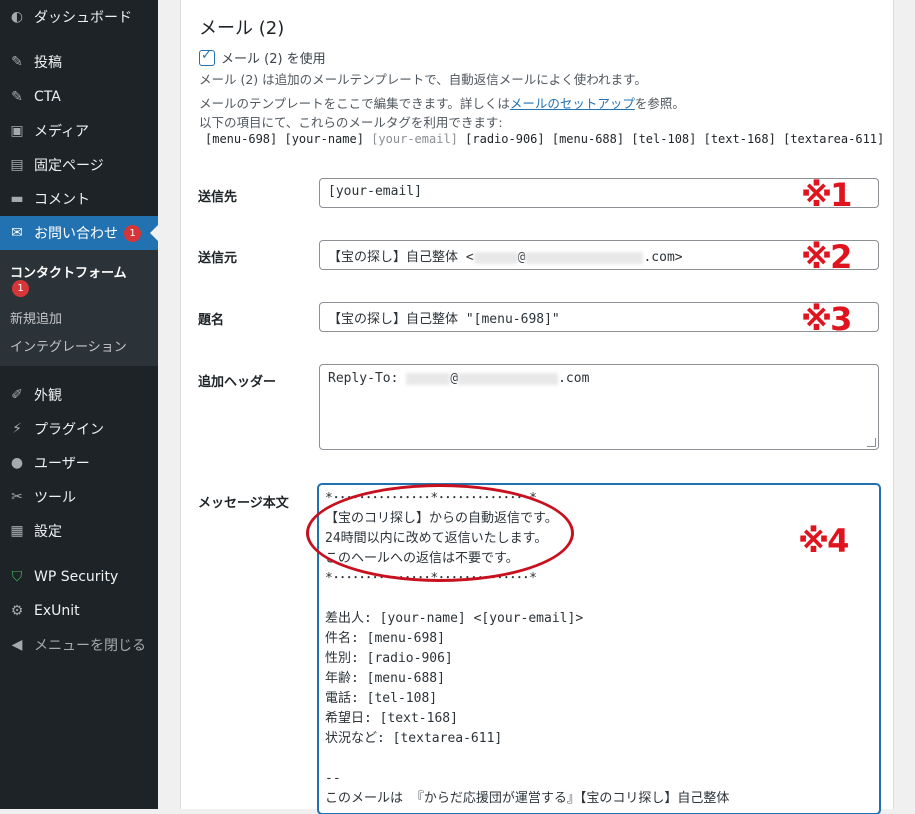 The image size is (915, 814). Describe the element at coordinates (76, 234) in the screenshot. I see `sidebar-item-label: お問い合わせ` at that location.